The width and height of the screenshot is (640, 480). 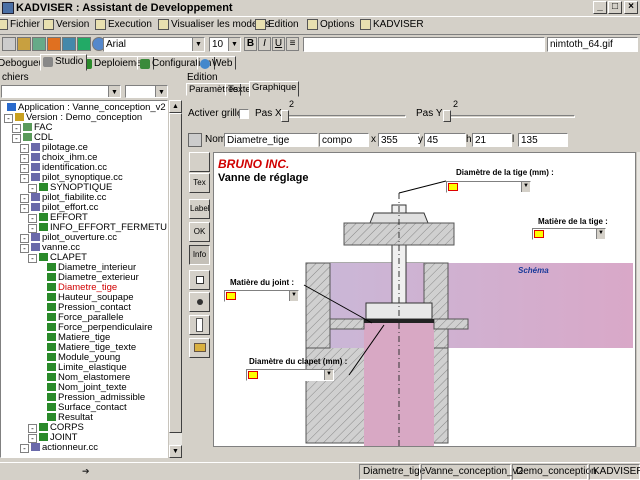 I want to click on subtab-graphique: Graphique, so click(x=274, y=89).